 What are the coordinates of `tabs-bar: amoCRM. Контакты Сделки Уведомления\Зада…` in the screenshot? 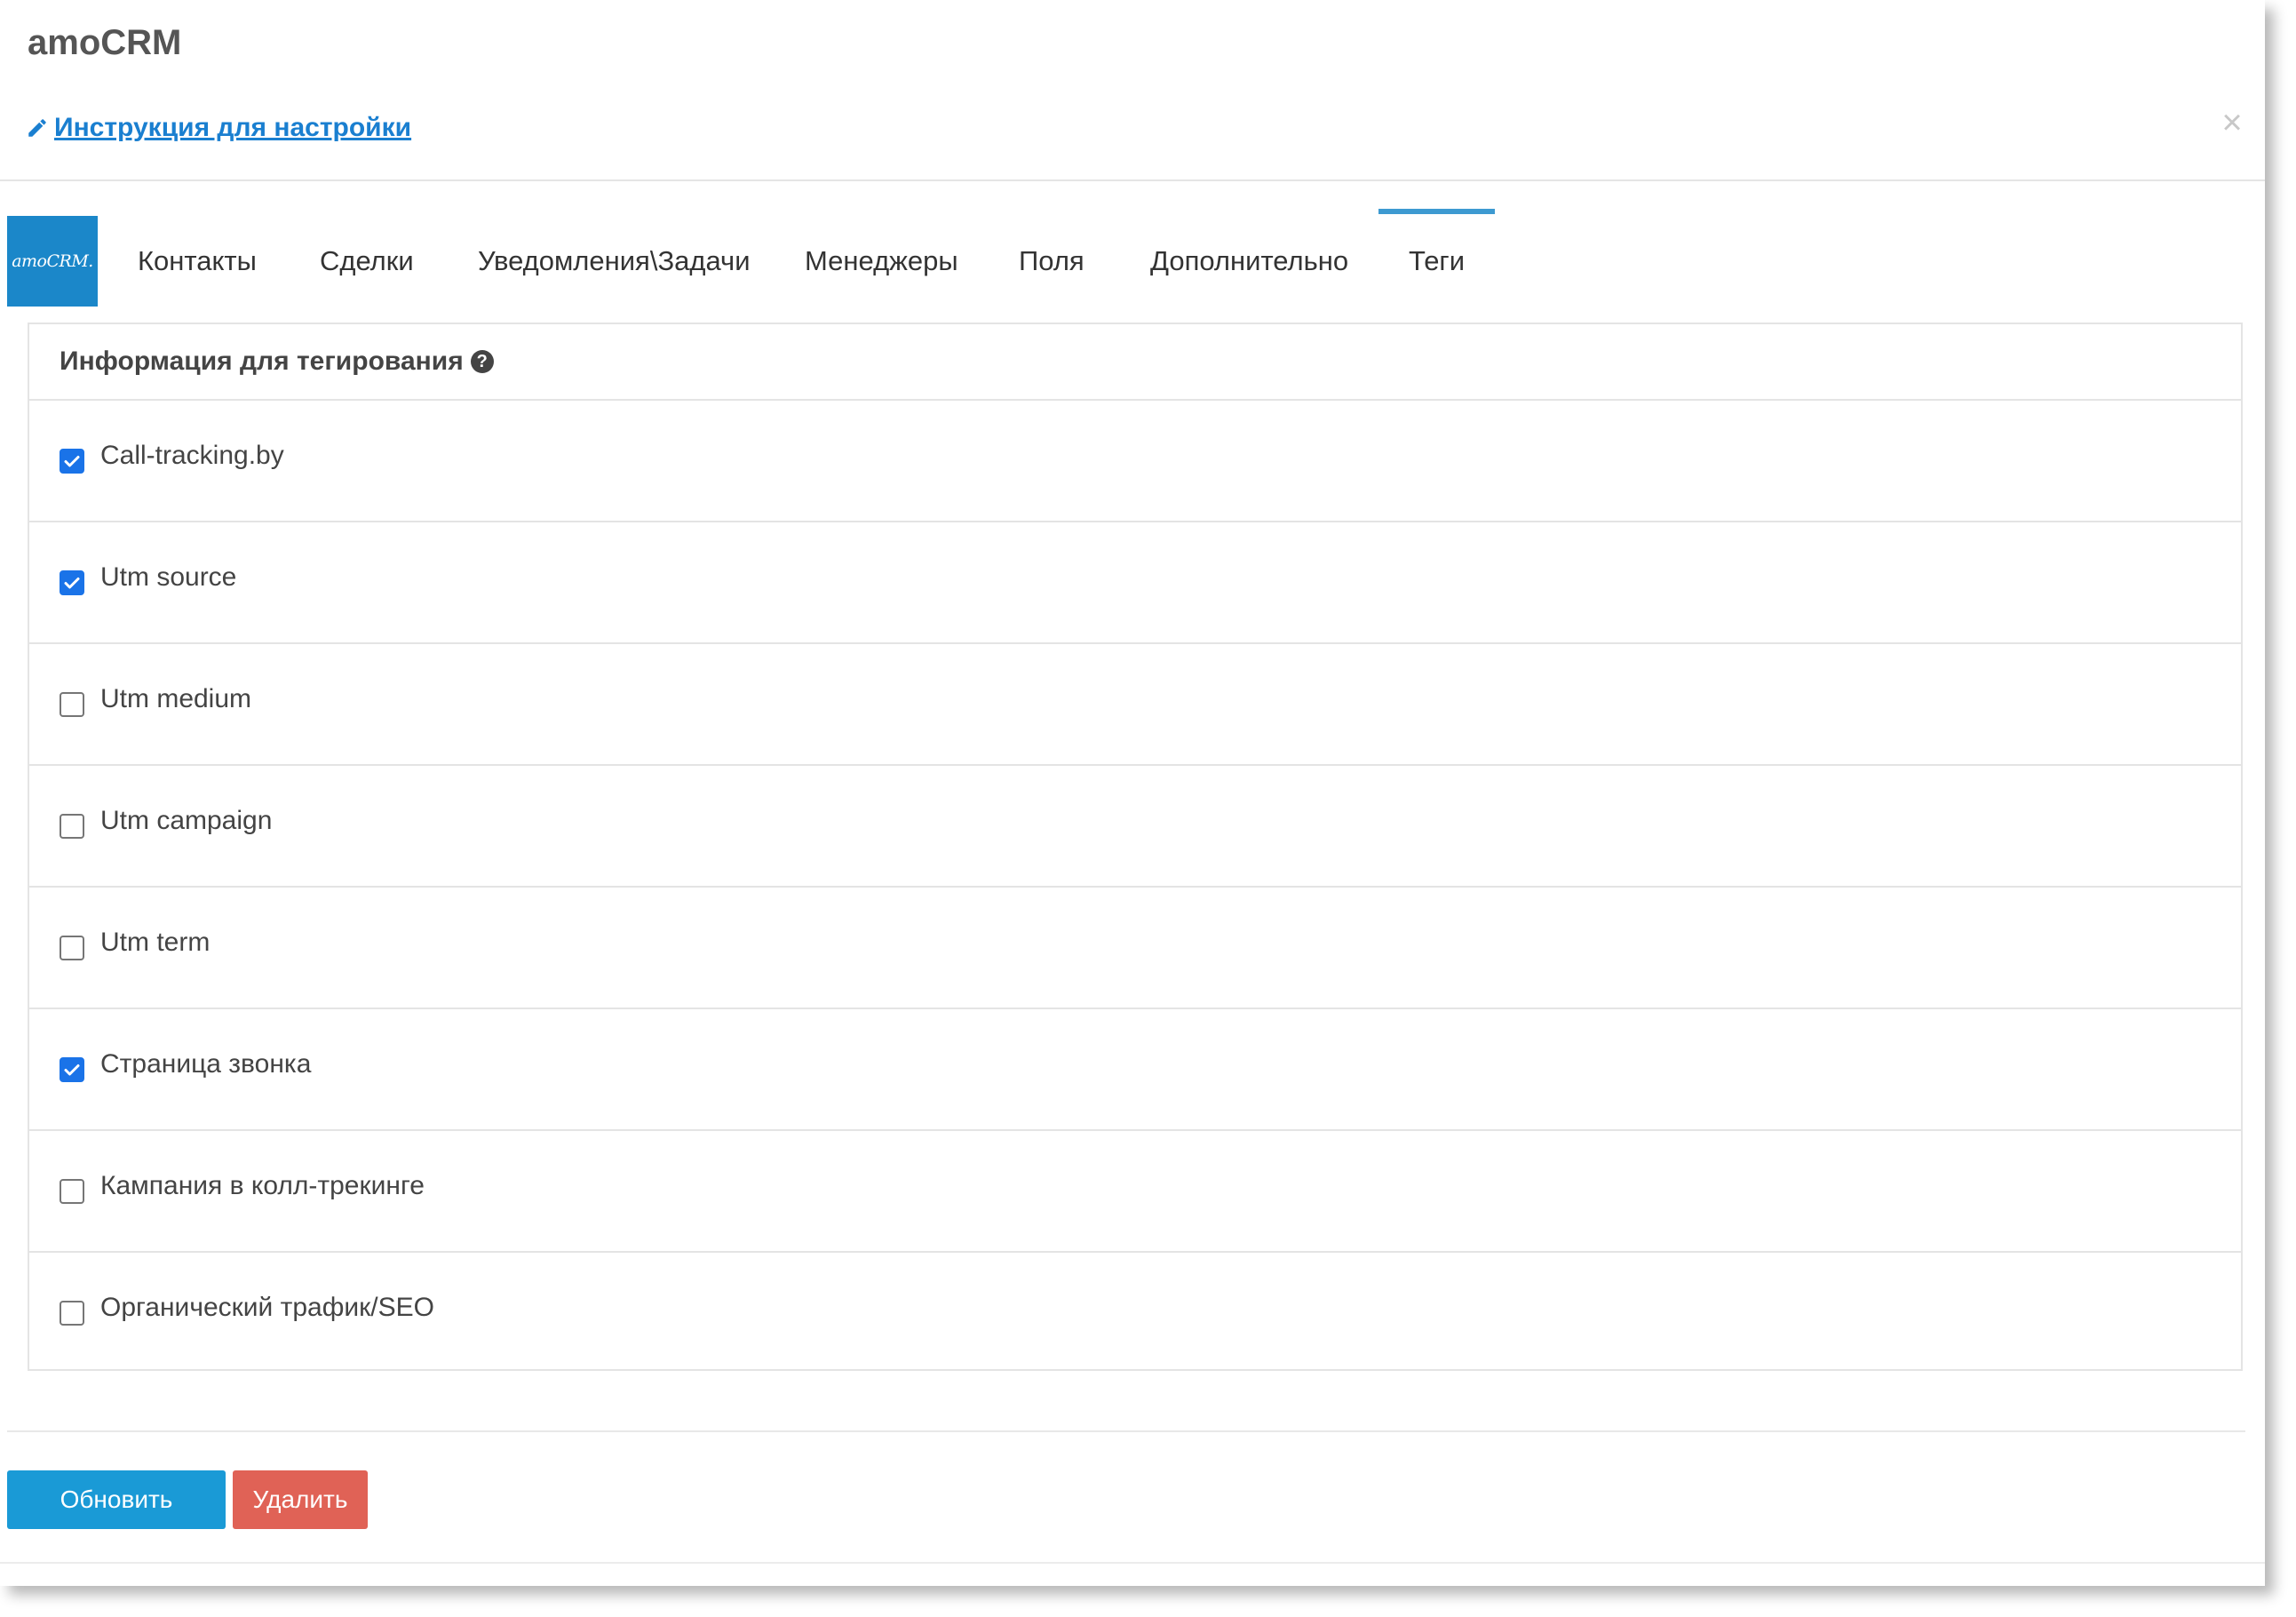 It's located at (1126, 258).